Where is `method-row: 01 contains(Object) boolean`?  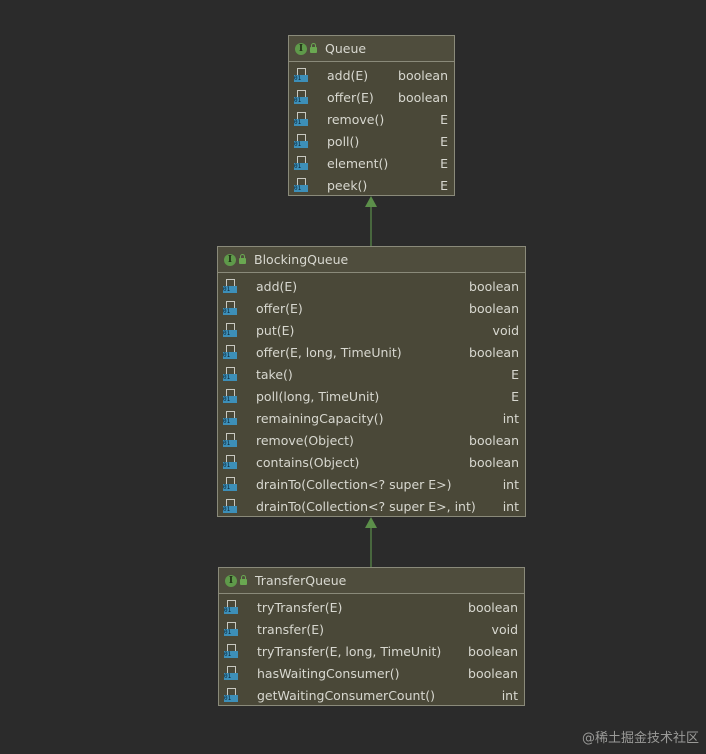
method-row: 01 contains(Object) boolean is located at coordinates (371, 462).